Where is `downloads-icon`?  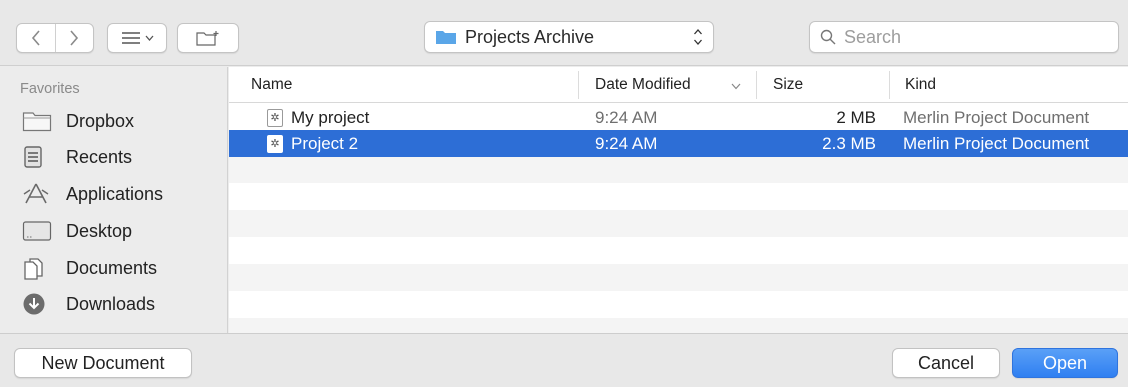 downloads-icon is located at coordinates (34, 304).